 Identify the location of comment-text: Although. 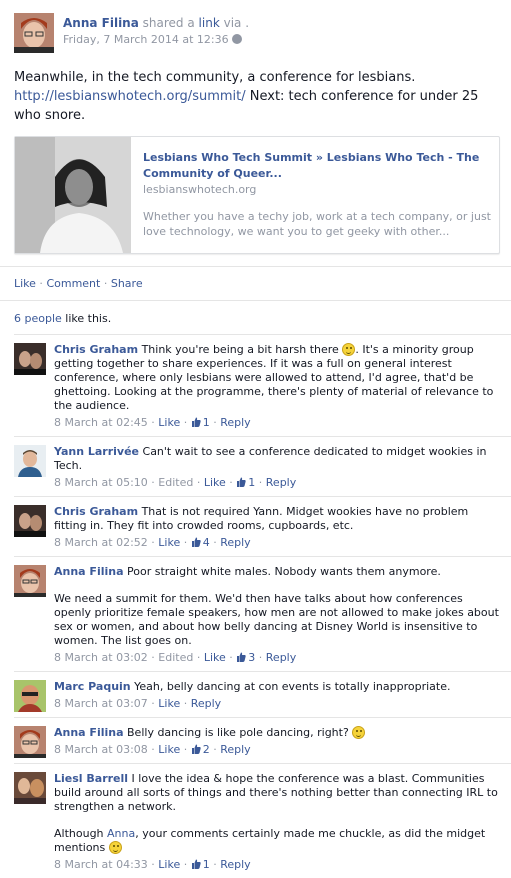
(81, 833).